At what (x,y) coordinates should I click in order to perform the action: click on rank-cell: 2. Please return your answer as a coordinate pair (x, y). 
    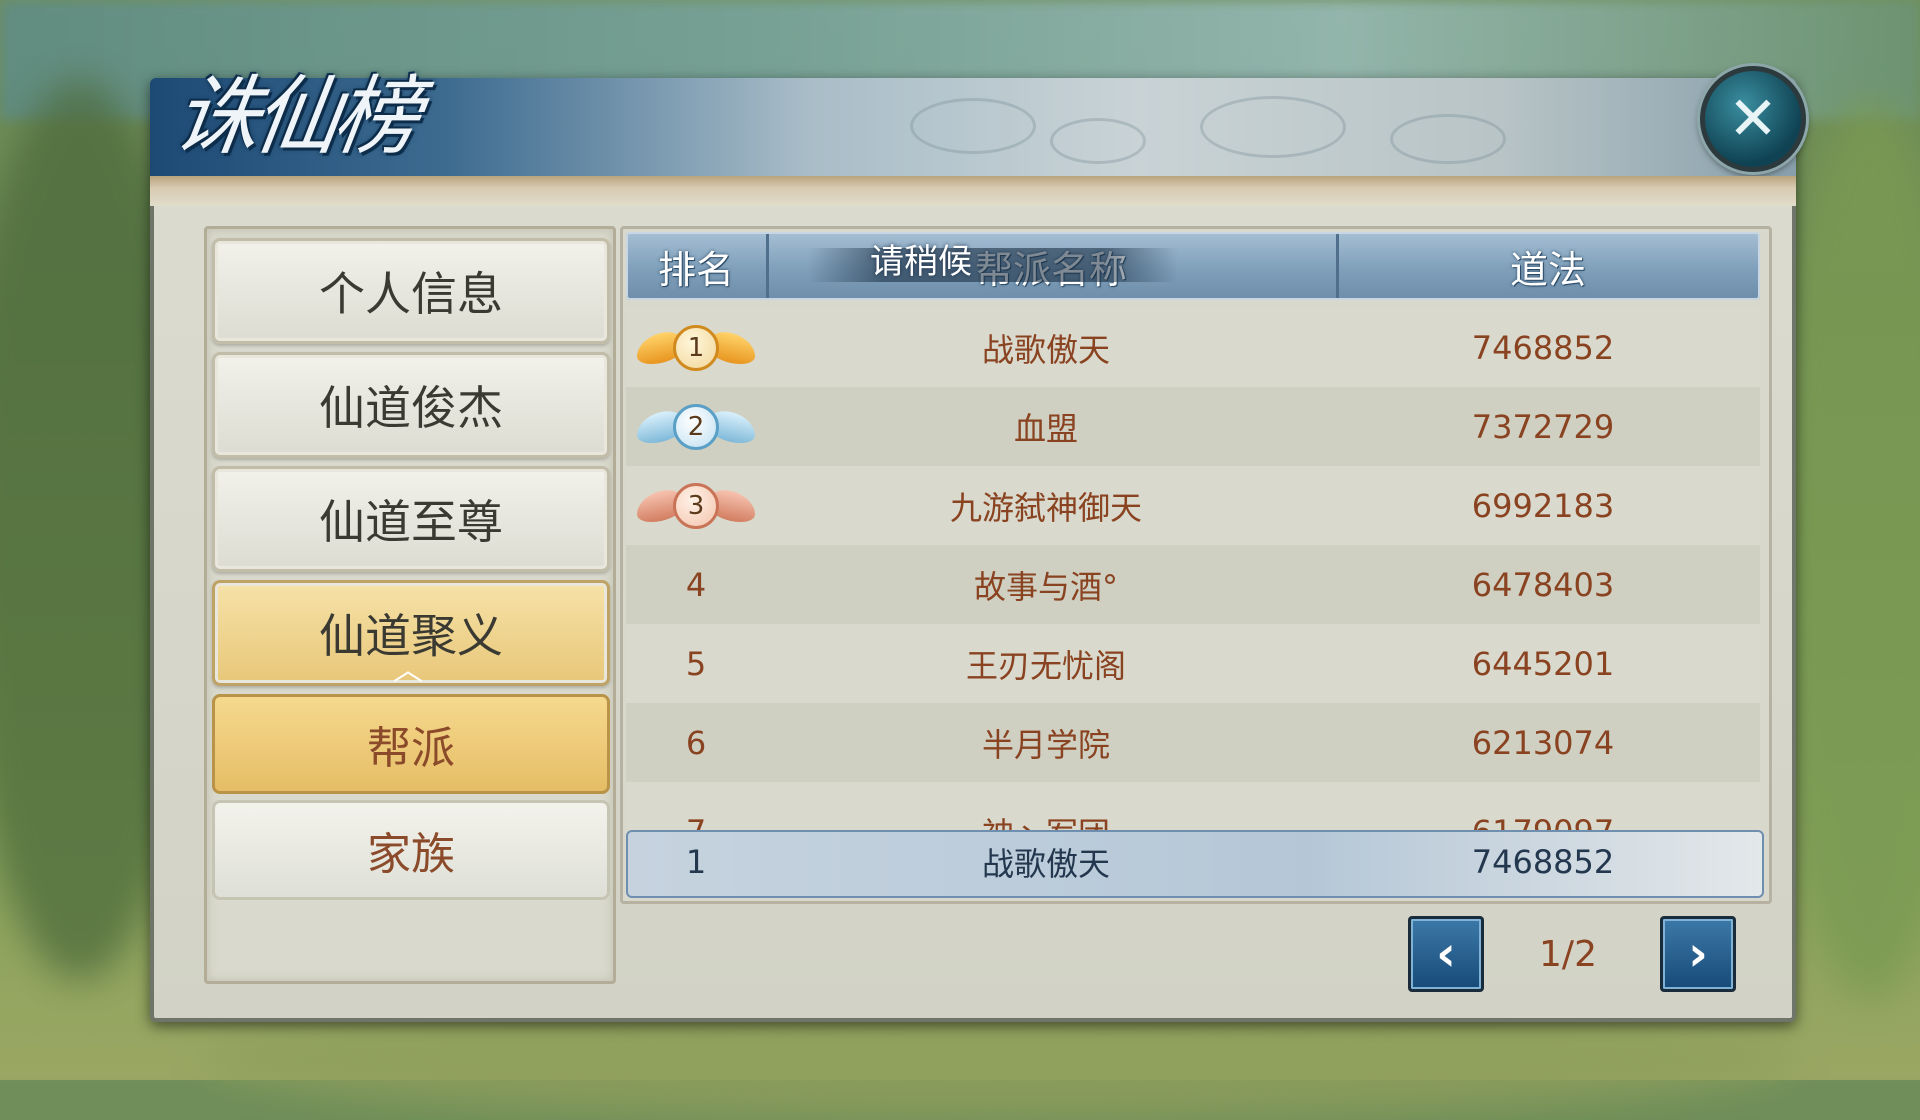
    Looking at the image, I should click on (696, 426).